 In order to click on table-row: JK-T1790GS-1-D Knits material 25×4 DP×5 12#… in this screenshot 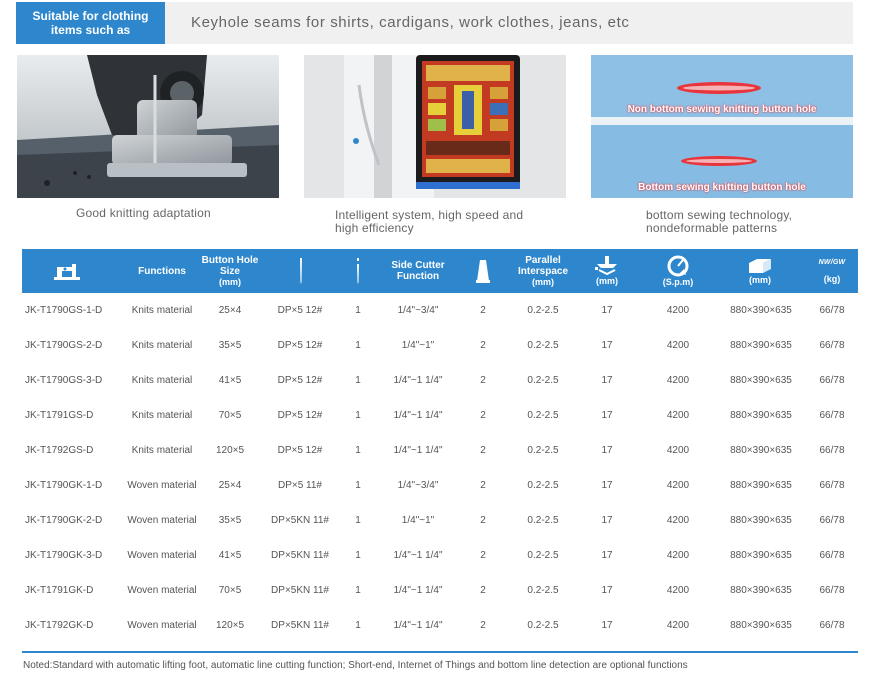, I will do `click(440, 310)`.